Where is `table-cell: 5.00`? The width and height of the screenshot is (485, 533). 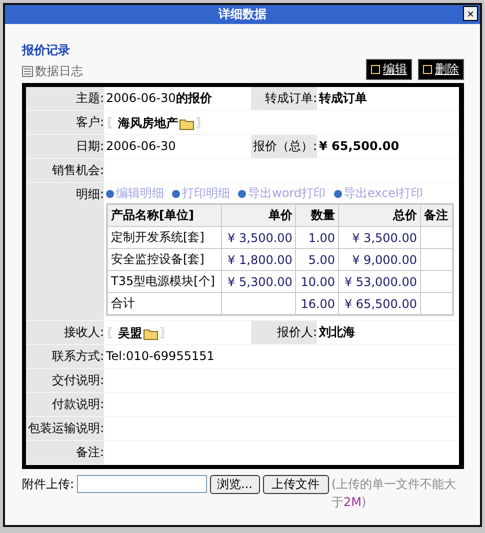
table-cell: 5.00 is located at coordinates (322, 259).